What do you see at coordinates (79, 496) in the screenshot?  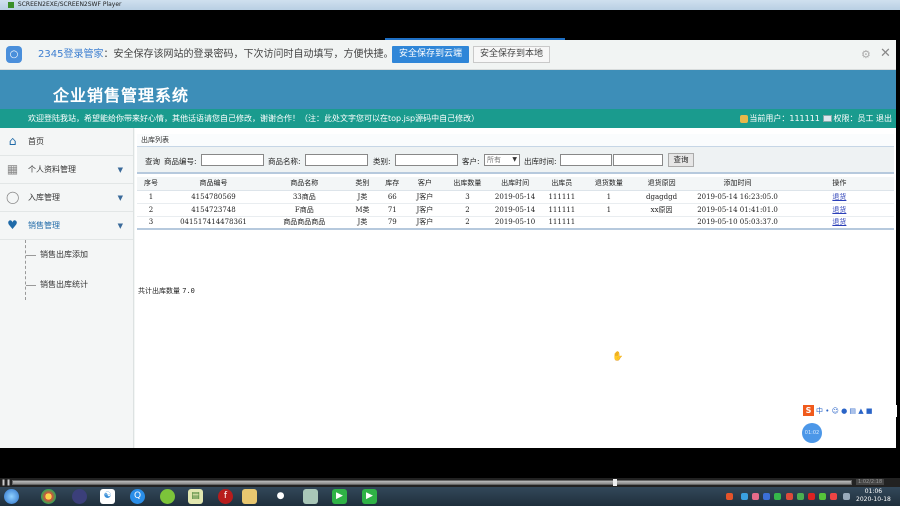 I see `eclipse-icon` at bounding box center [79, 496].